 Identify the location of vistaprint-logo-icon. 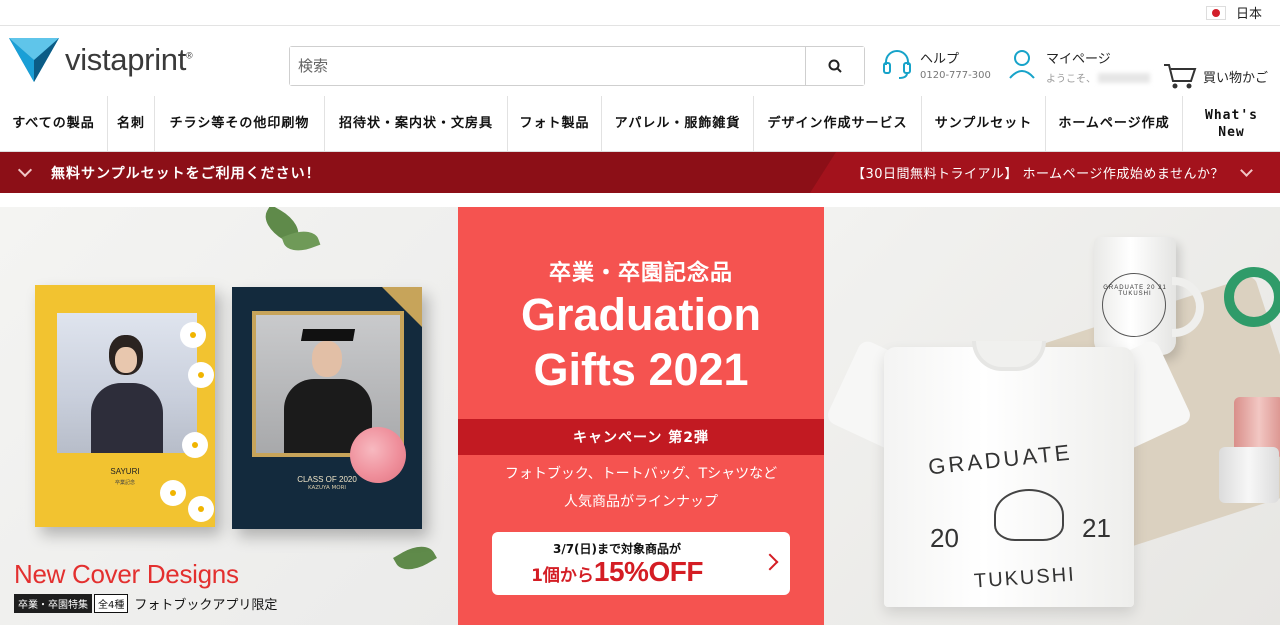
(34, 60).